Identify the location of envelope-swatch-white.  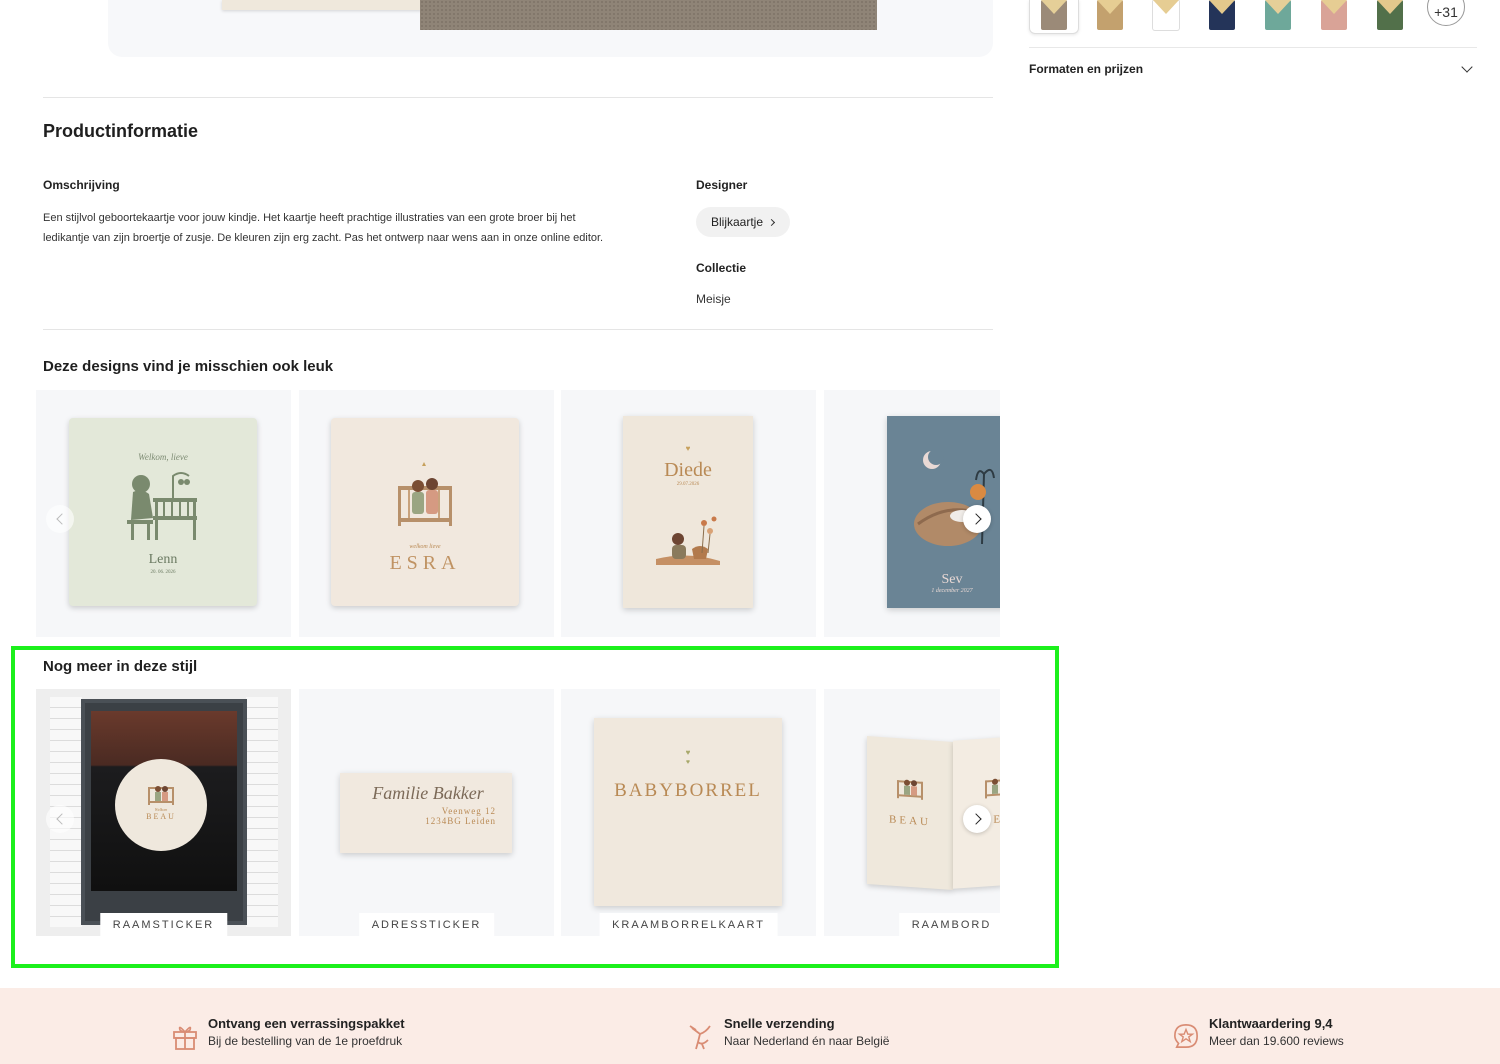
(1166, 17).